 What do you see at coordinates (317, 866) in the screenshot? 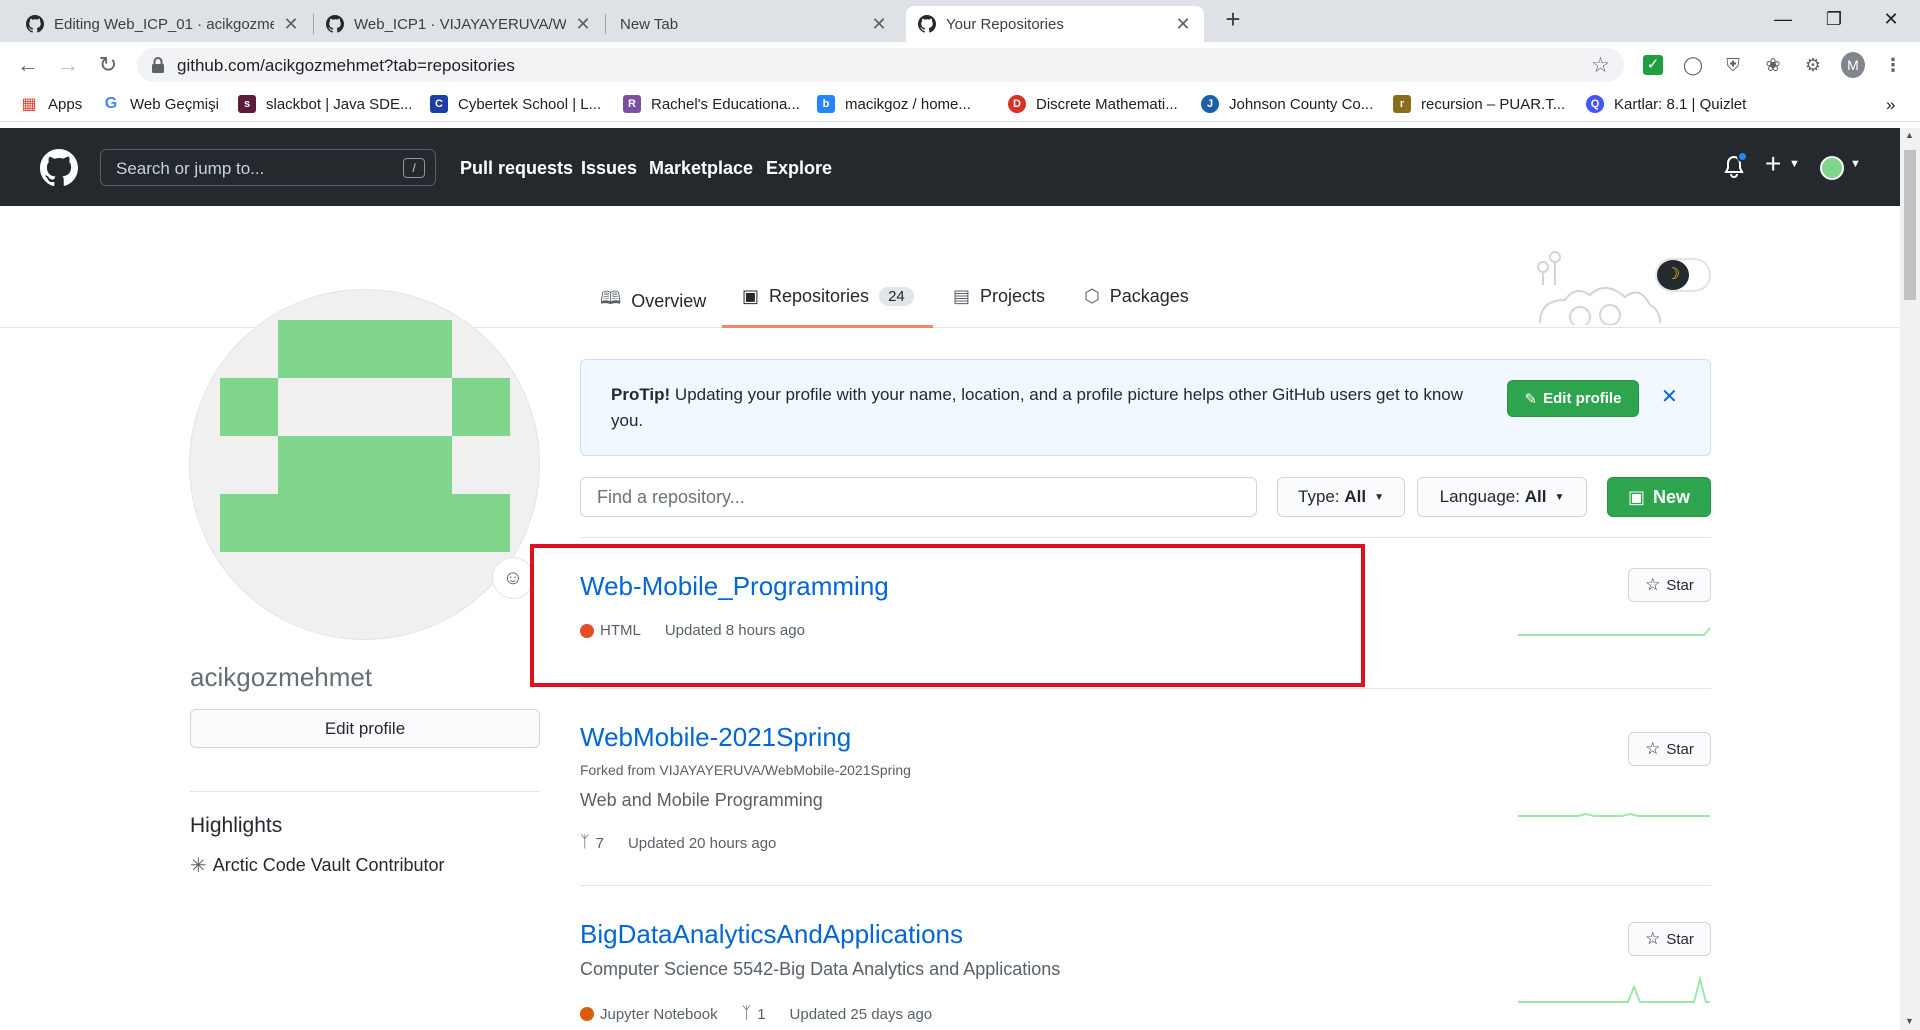
I see `highlight-item: ✳ Arctic Code Vault Contributor` at bounding box center [317, 866].